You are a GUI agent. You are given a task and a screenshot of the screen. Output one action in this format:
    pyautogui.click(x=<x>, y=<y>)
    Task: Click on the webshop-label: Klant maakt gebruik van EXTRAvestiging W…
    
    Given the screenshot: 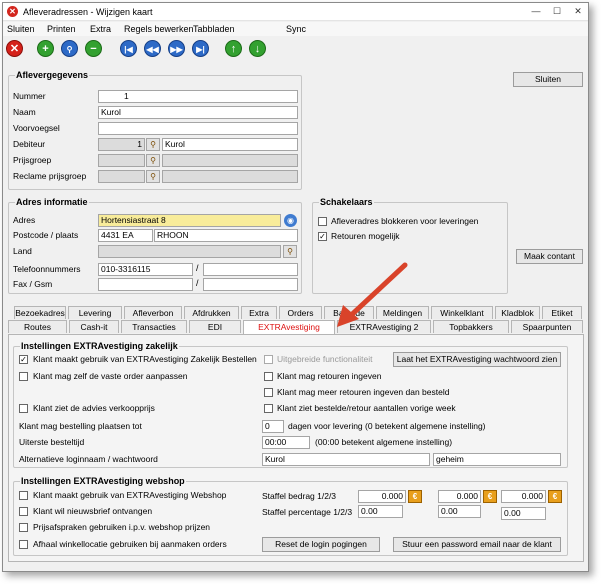 What is the action you would take?
    pyautogui.click(x=130, y=495)
    